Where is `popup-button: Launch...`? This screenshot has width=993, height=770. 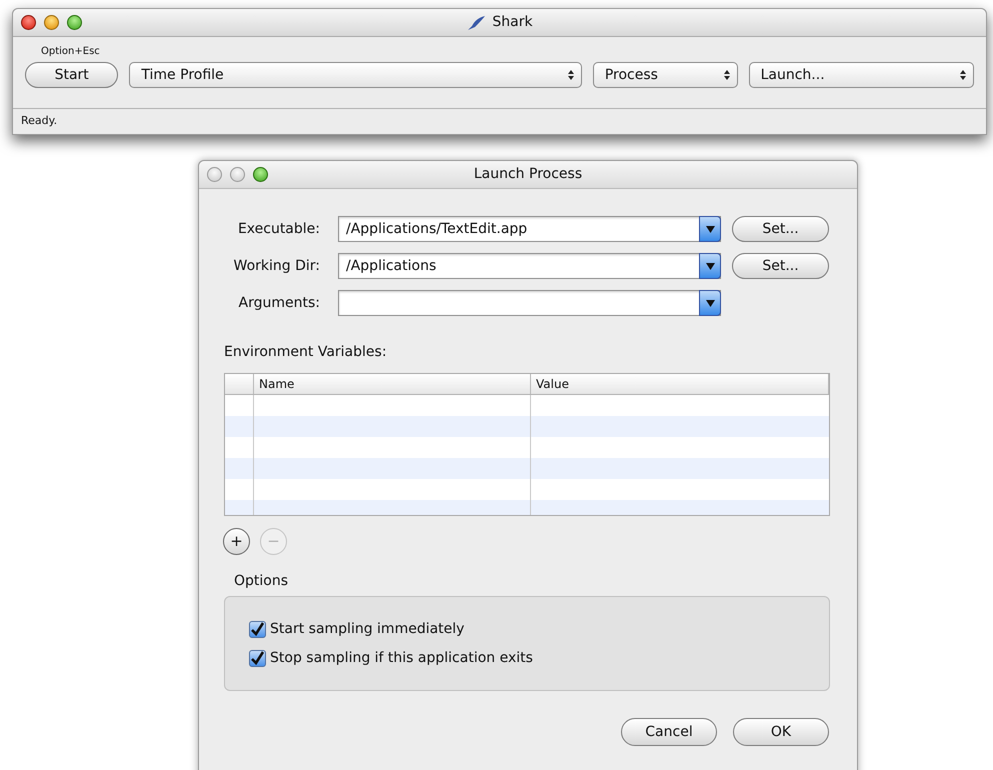
popup-button: Launch... is located at coordinates (861, 75).